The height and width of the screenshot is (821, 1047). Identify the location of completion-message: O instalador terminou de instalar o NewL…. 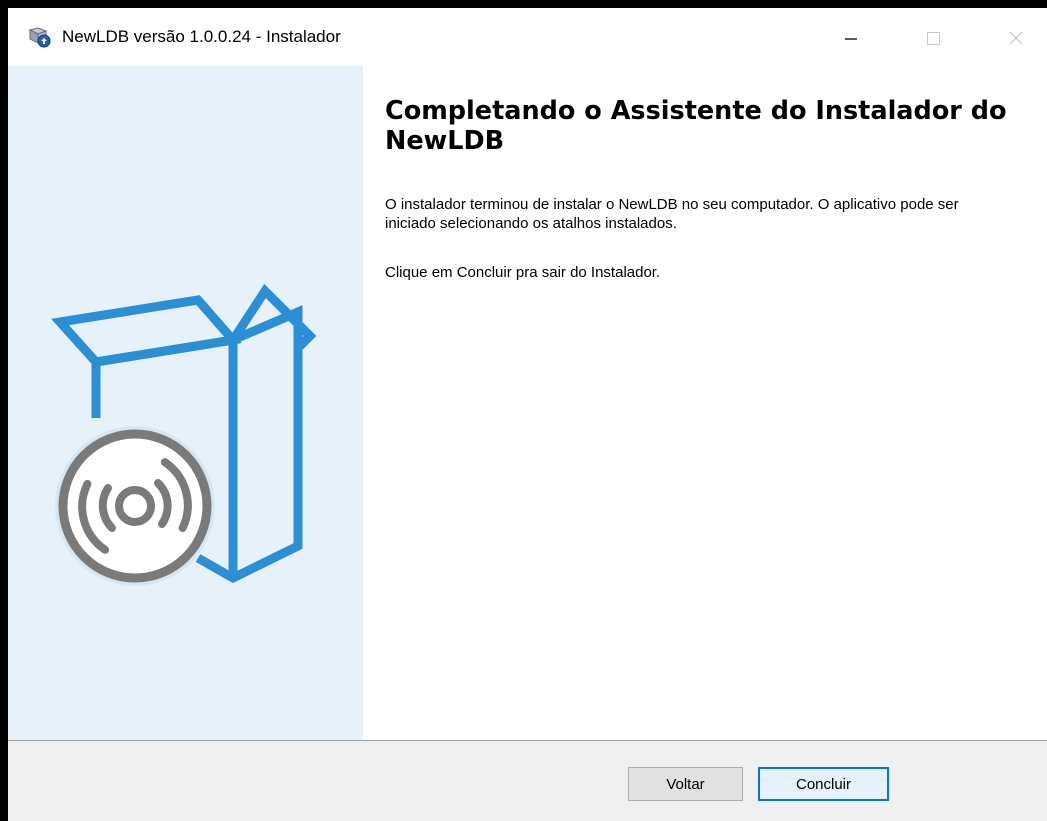
(672, 214).